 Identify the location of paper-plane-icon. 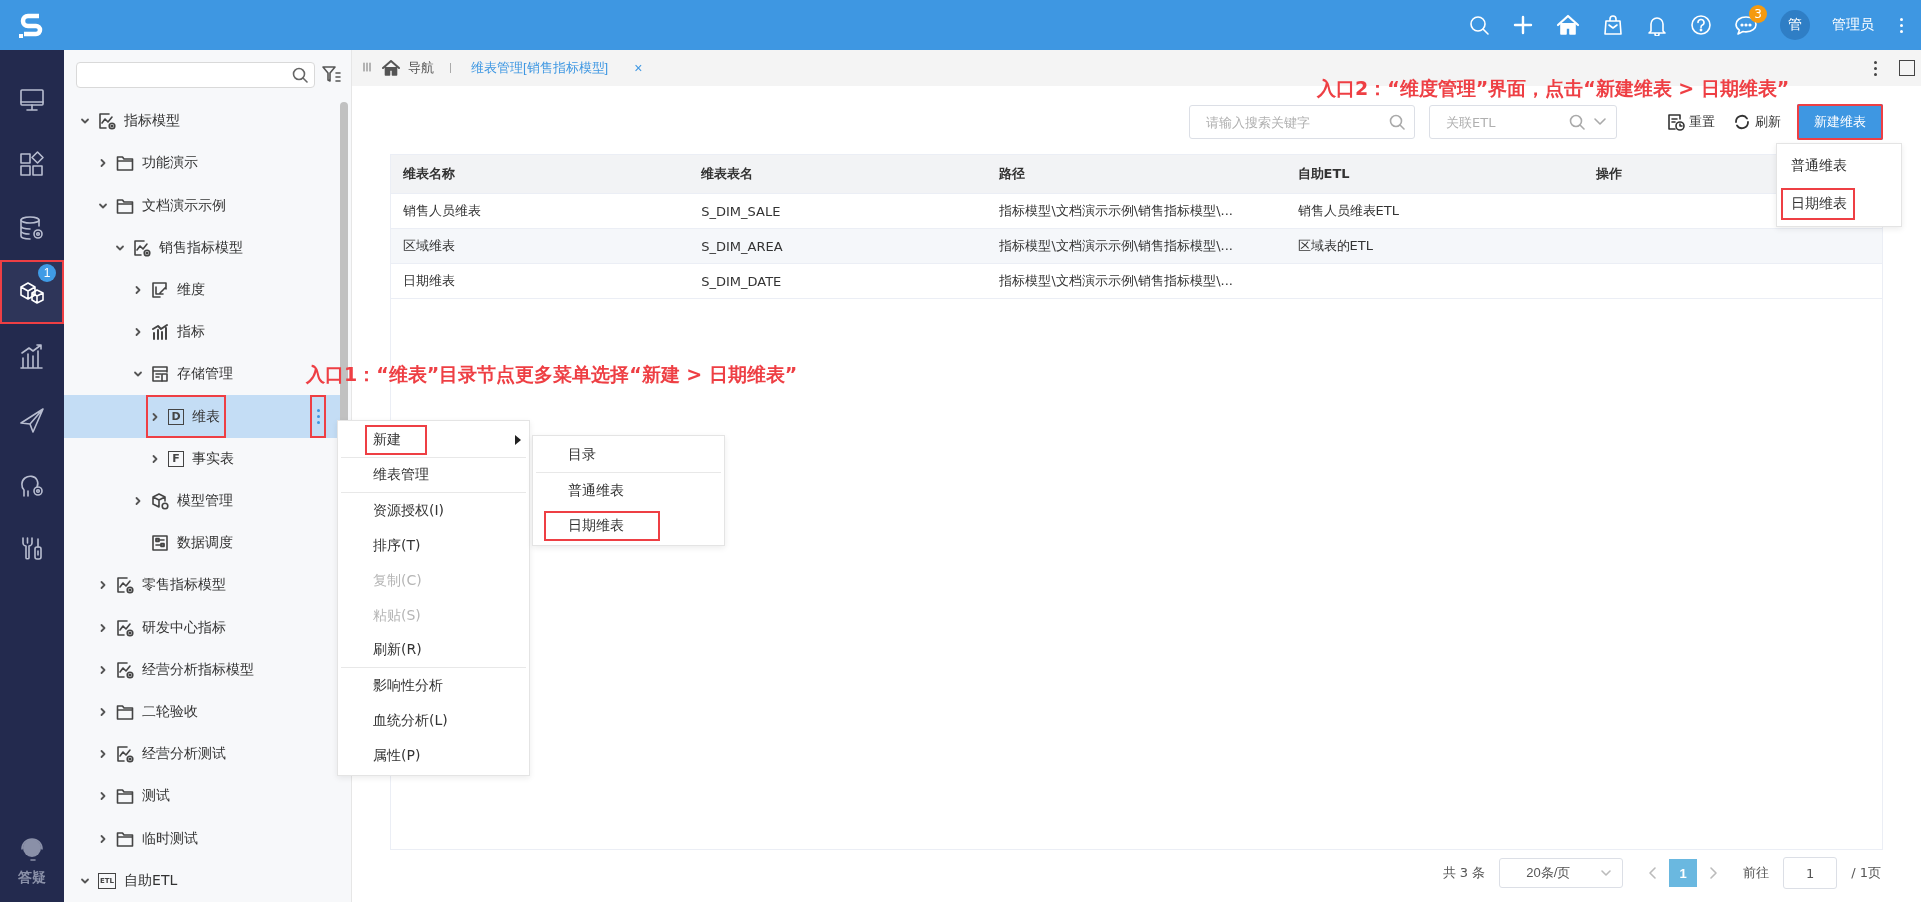
(32, 420).